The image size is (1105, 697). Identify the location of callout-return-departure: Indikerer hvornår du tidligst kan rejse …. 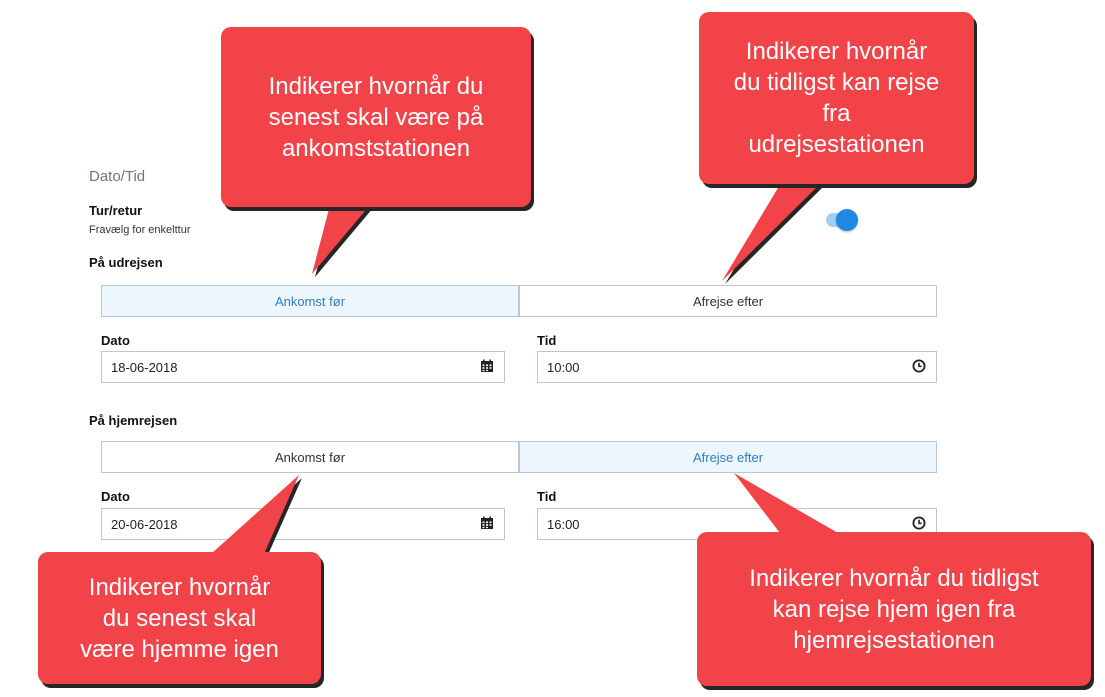
(894, 609).